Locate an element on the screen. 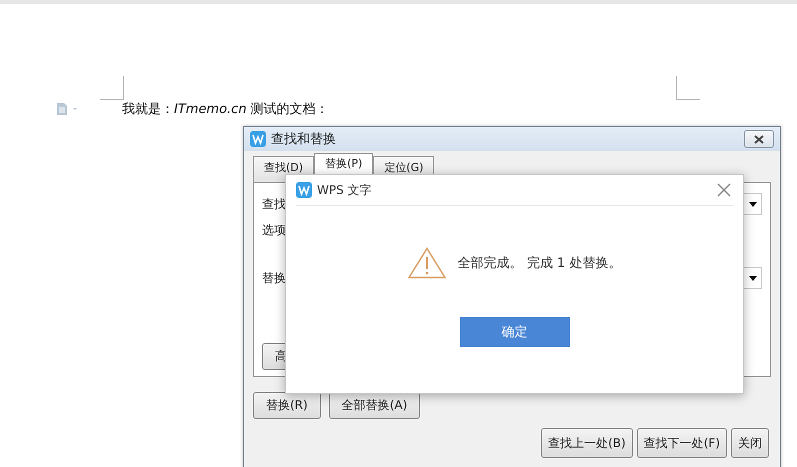 The height and width of the screenshot is (467, 797). action-button: 全部替换(A) is located at coordinates (374, 405).